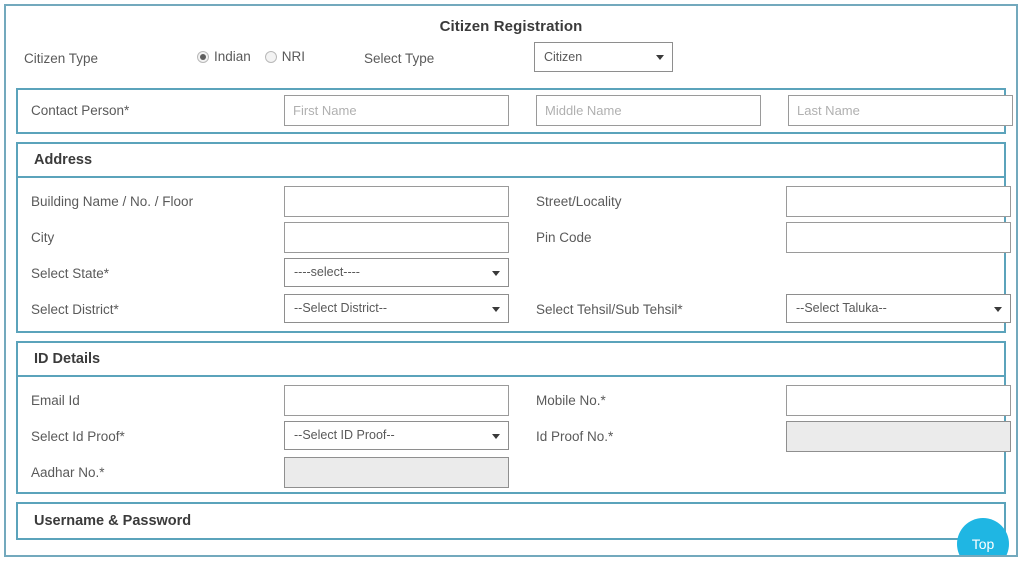  Describe the element at coordinates (55, 400) in the screenshot. I see `email-id-label: Email Id` at that location.